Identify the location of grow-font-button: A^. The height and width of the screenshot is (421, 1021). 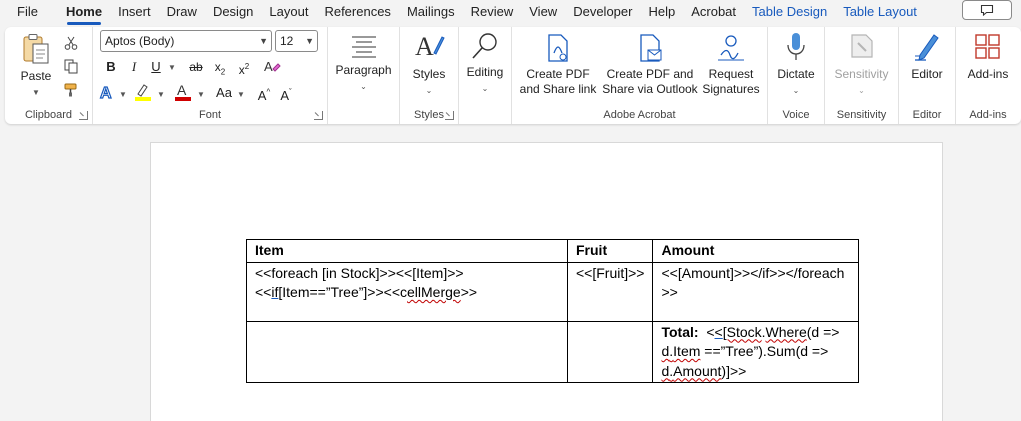
(264, 93).